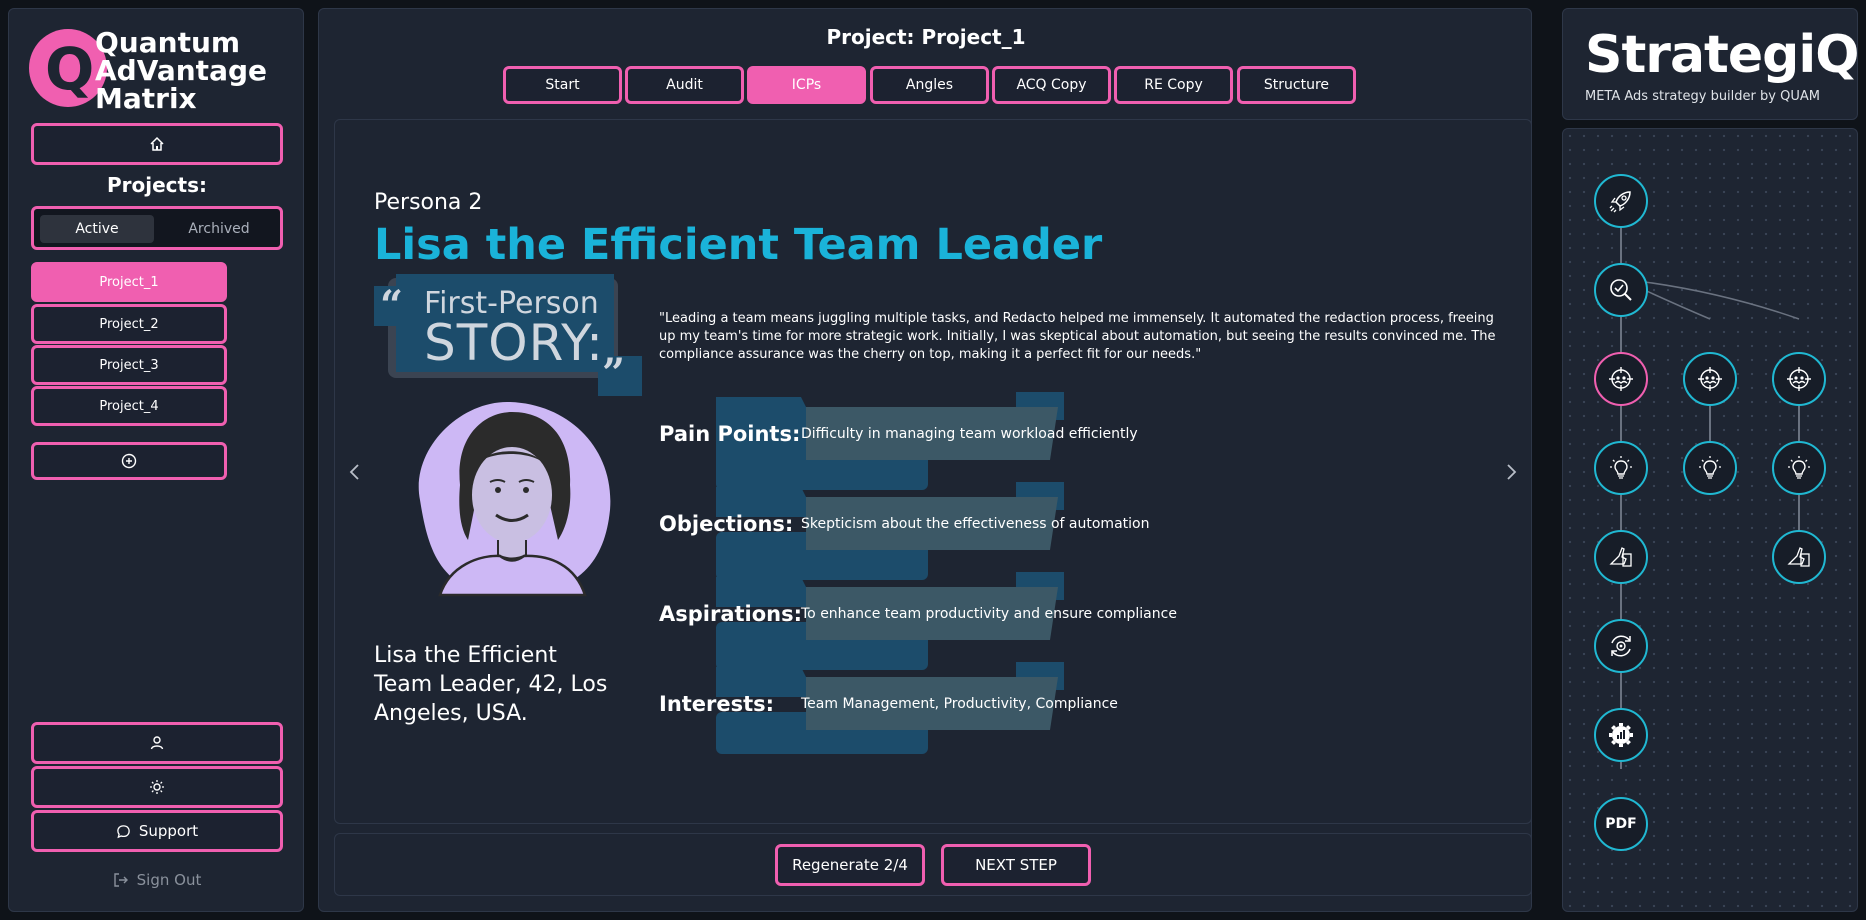  I want to click on strategiq-tagline: META Ads strategy builder by QUAM, so click(1702, 96).